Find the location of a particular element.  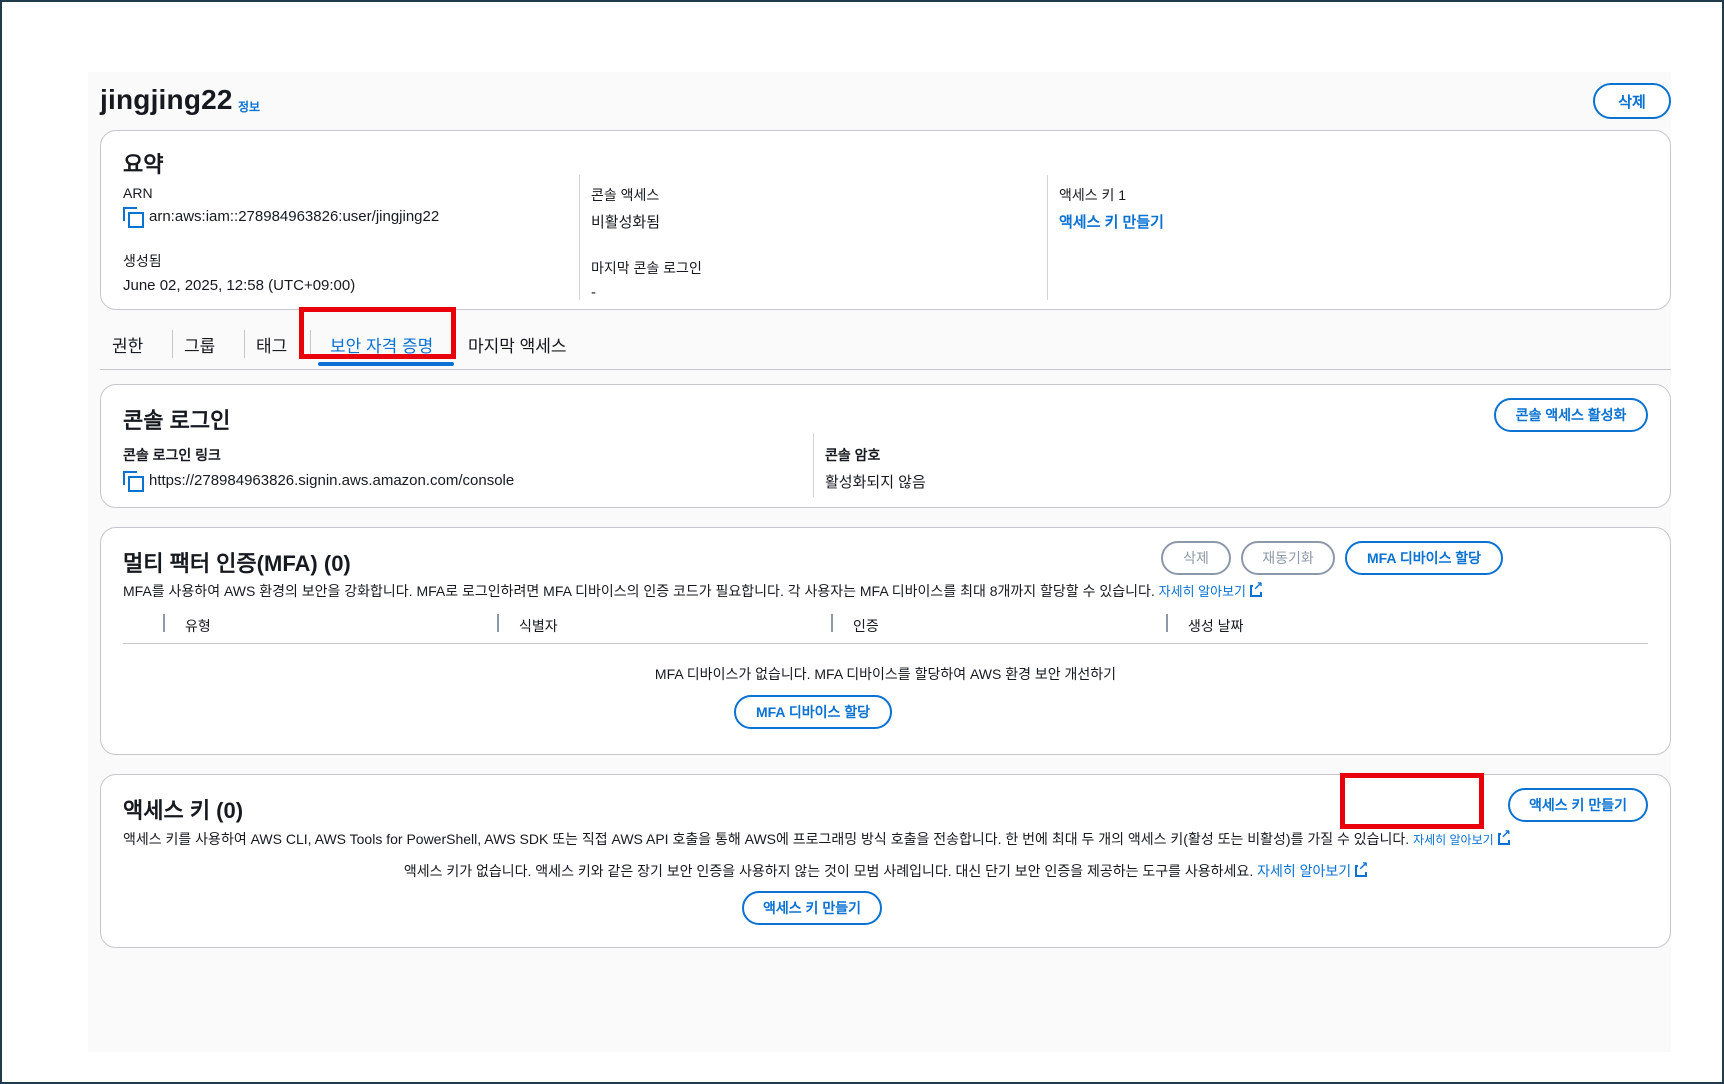

created-field: 생성됨 June 02, 2025, 12:58 (UTC+09:00) is located at coordinates (281, 273).